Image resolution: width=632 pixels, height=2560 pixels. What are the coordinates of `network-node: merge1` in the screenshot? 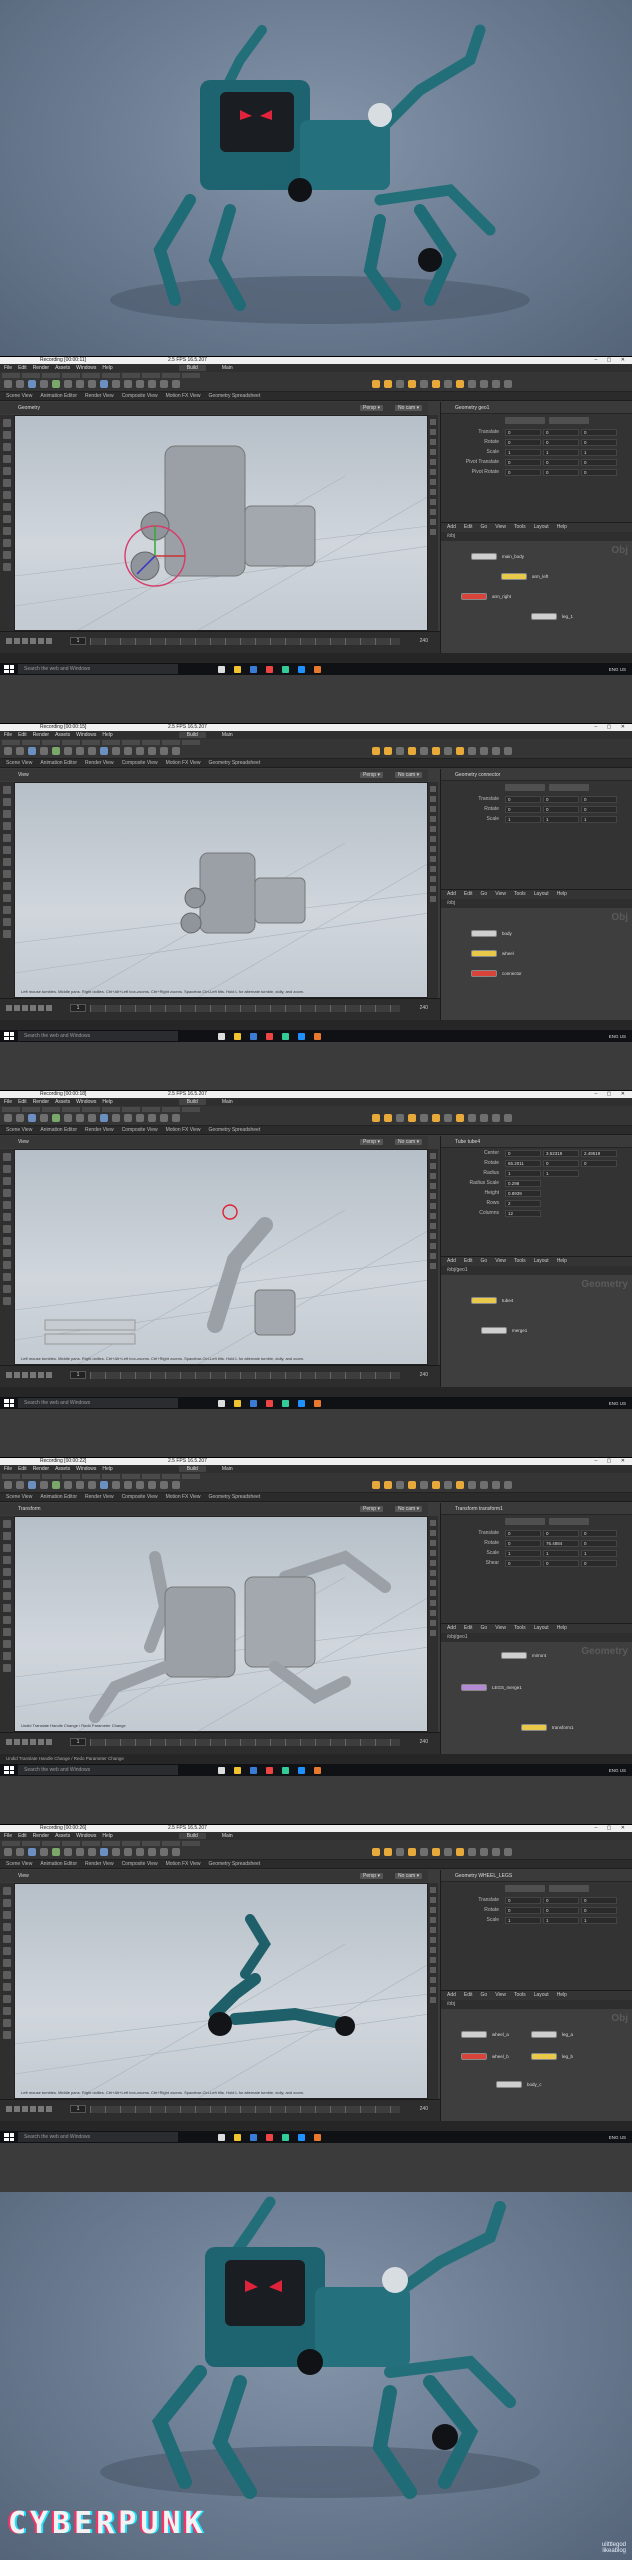 It's located at (504, 1330).